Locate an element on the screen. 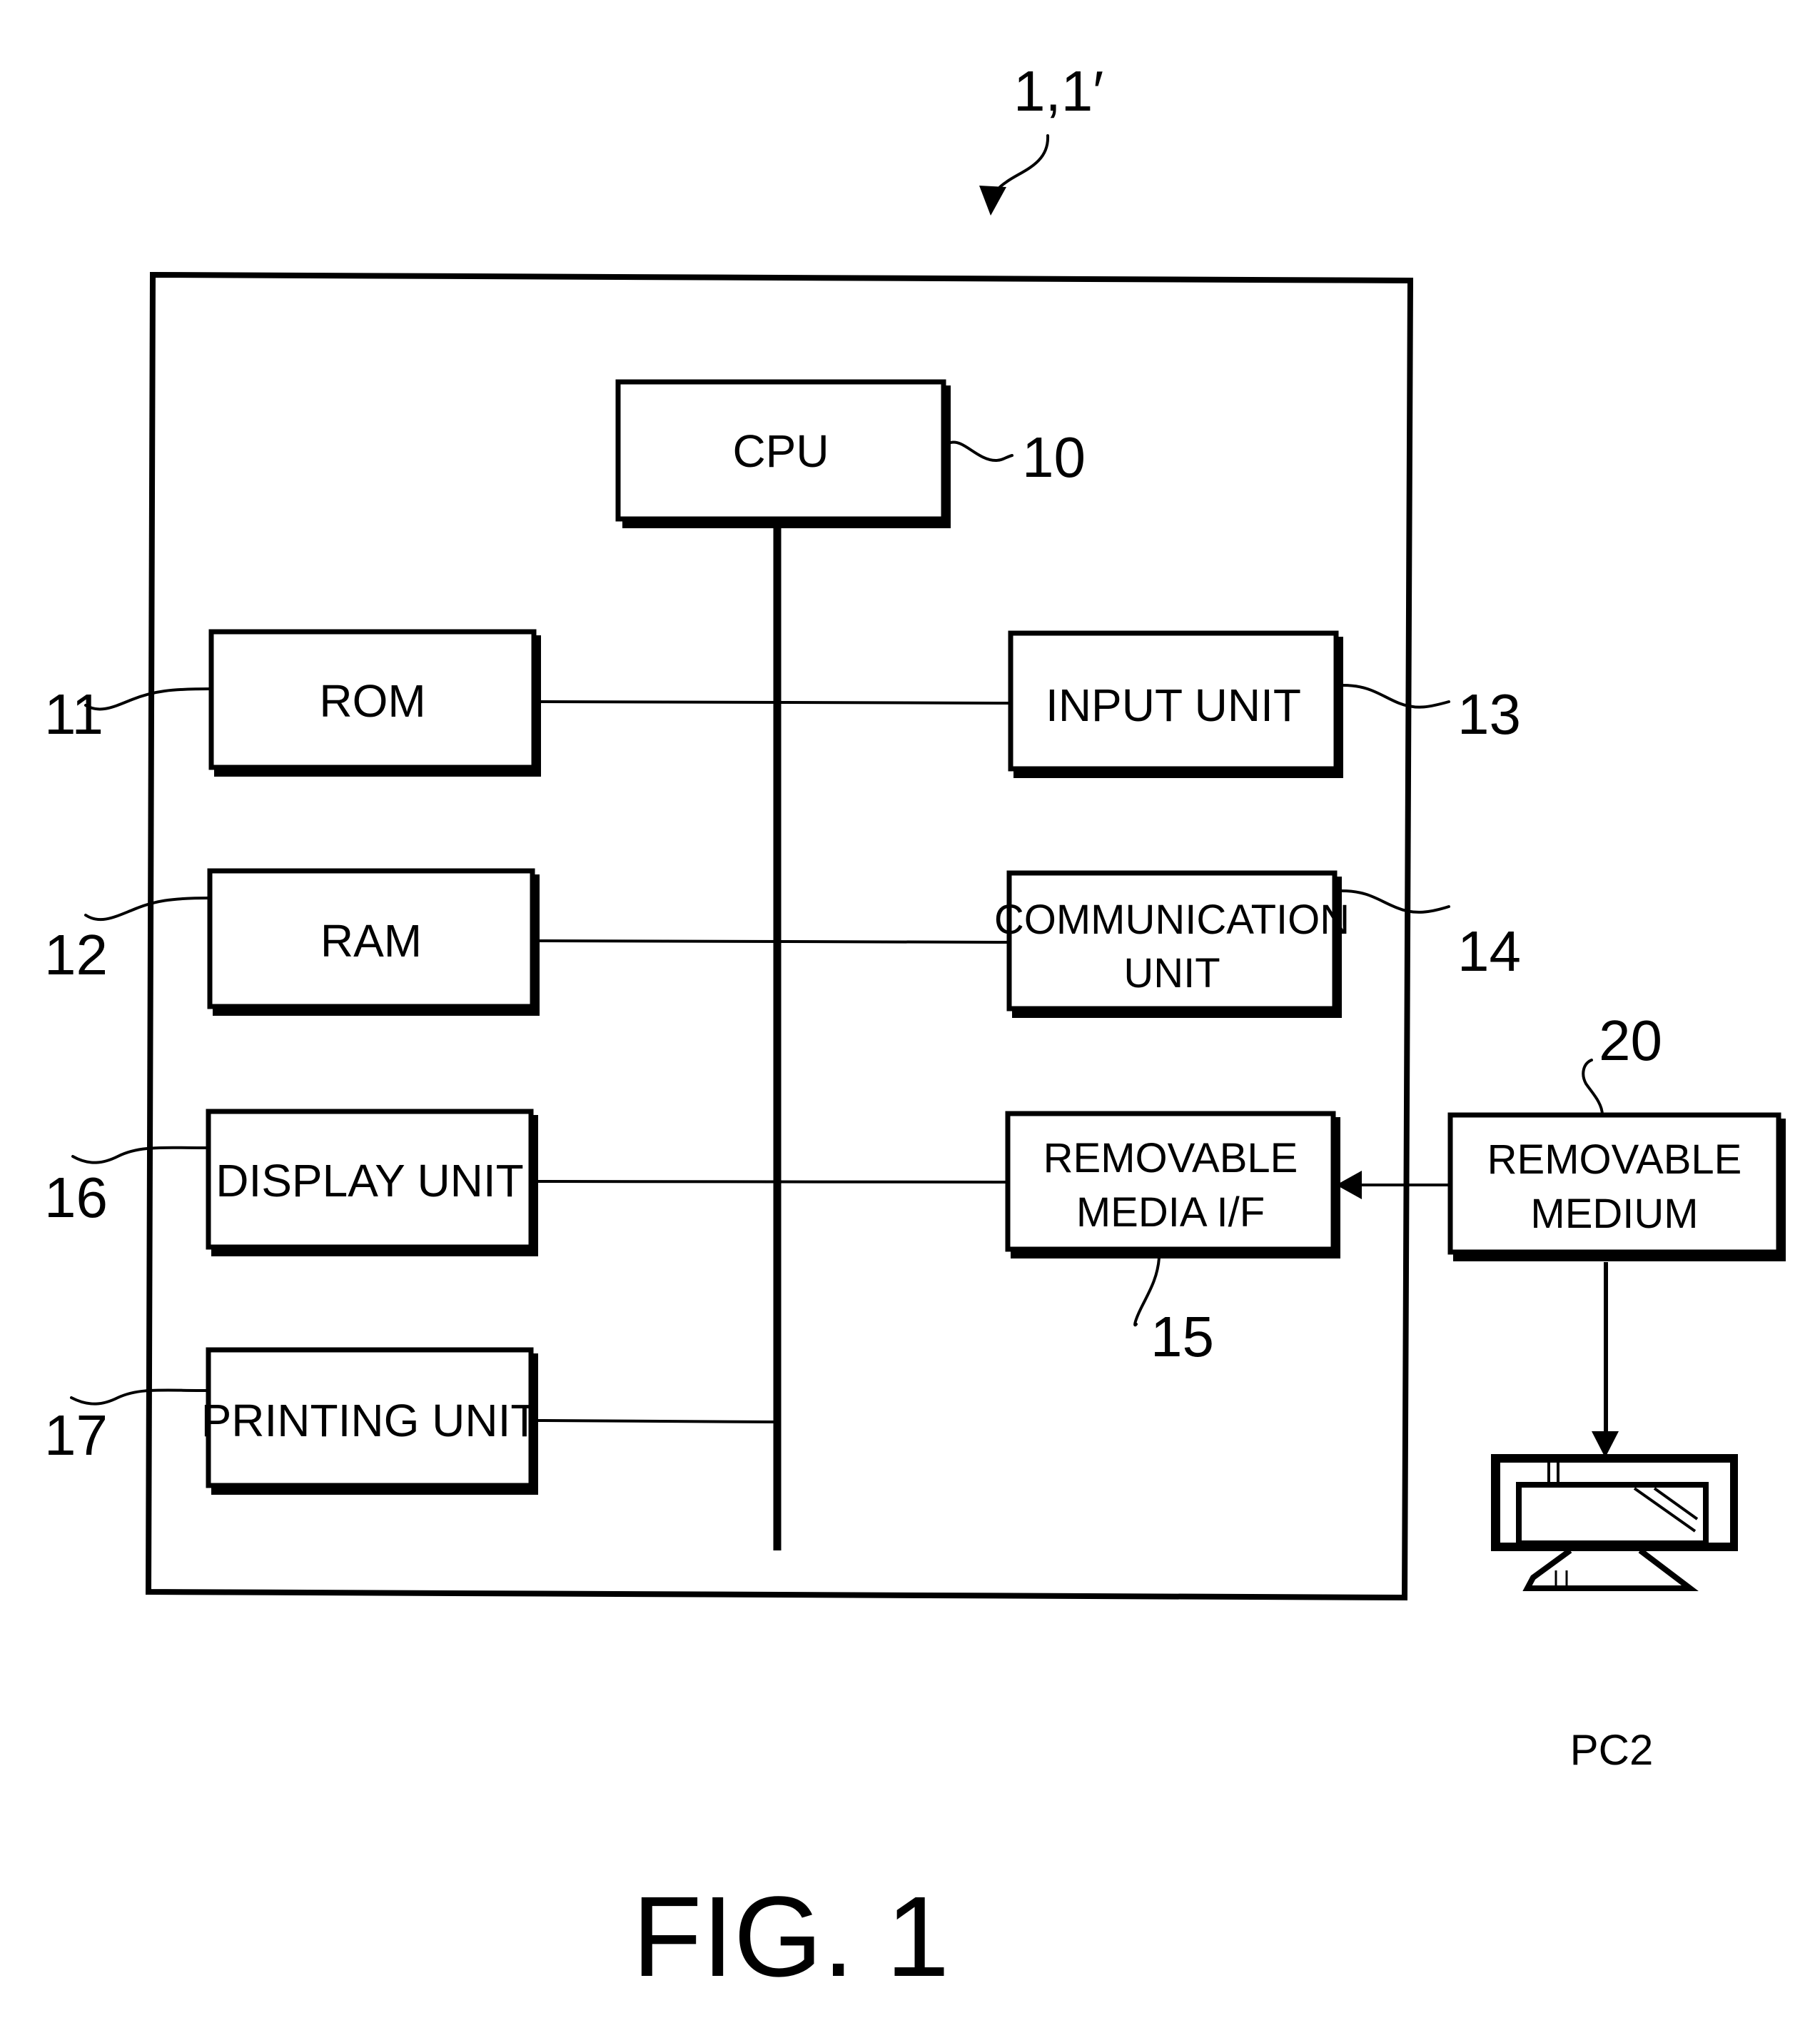  printing-unit-ref: 17 is located at coordinates (76, 1435).